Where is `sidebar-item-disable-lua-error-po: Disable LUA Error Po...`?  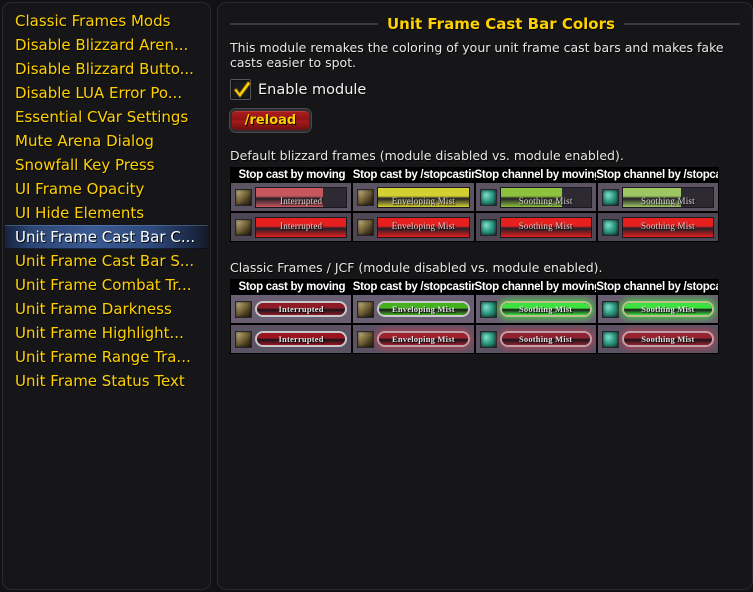
sidebar-item-disable-lua-error-po: Disable LUA Error Po... is located at coordinates (106, 93).